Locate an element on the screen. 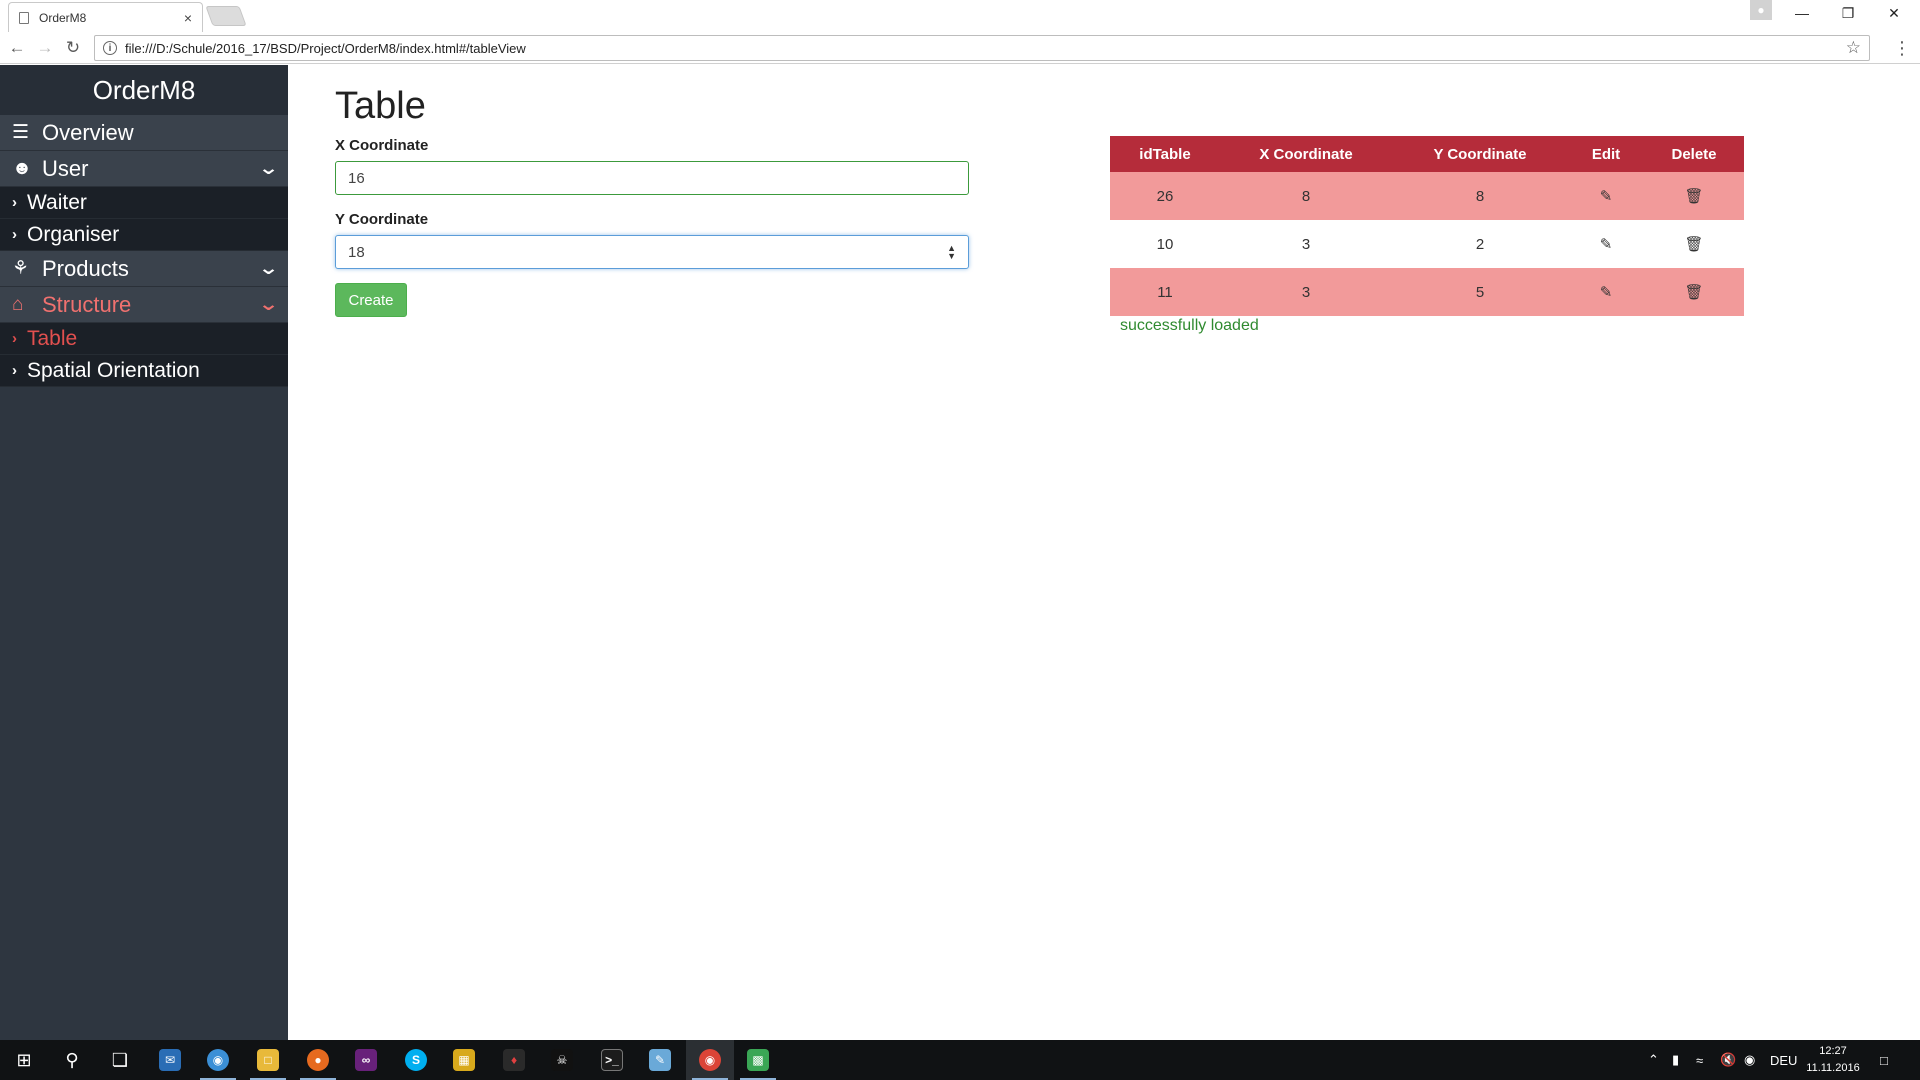 The image size is (1920, 1080). sidebar-item-label: Overview is located at coordinates (88, 132).